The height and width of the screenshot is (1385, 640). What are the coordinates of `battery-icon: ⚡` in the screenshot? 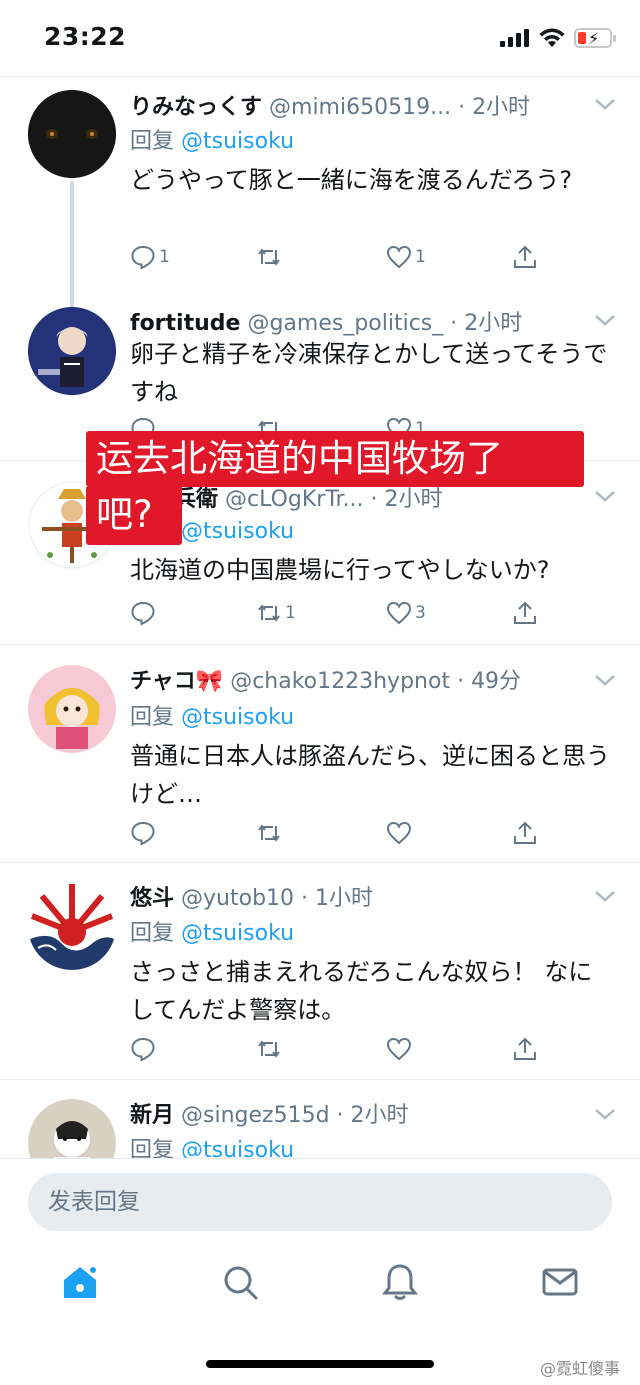 It's located at (595, 38).